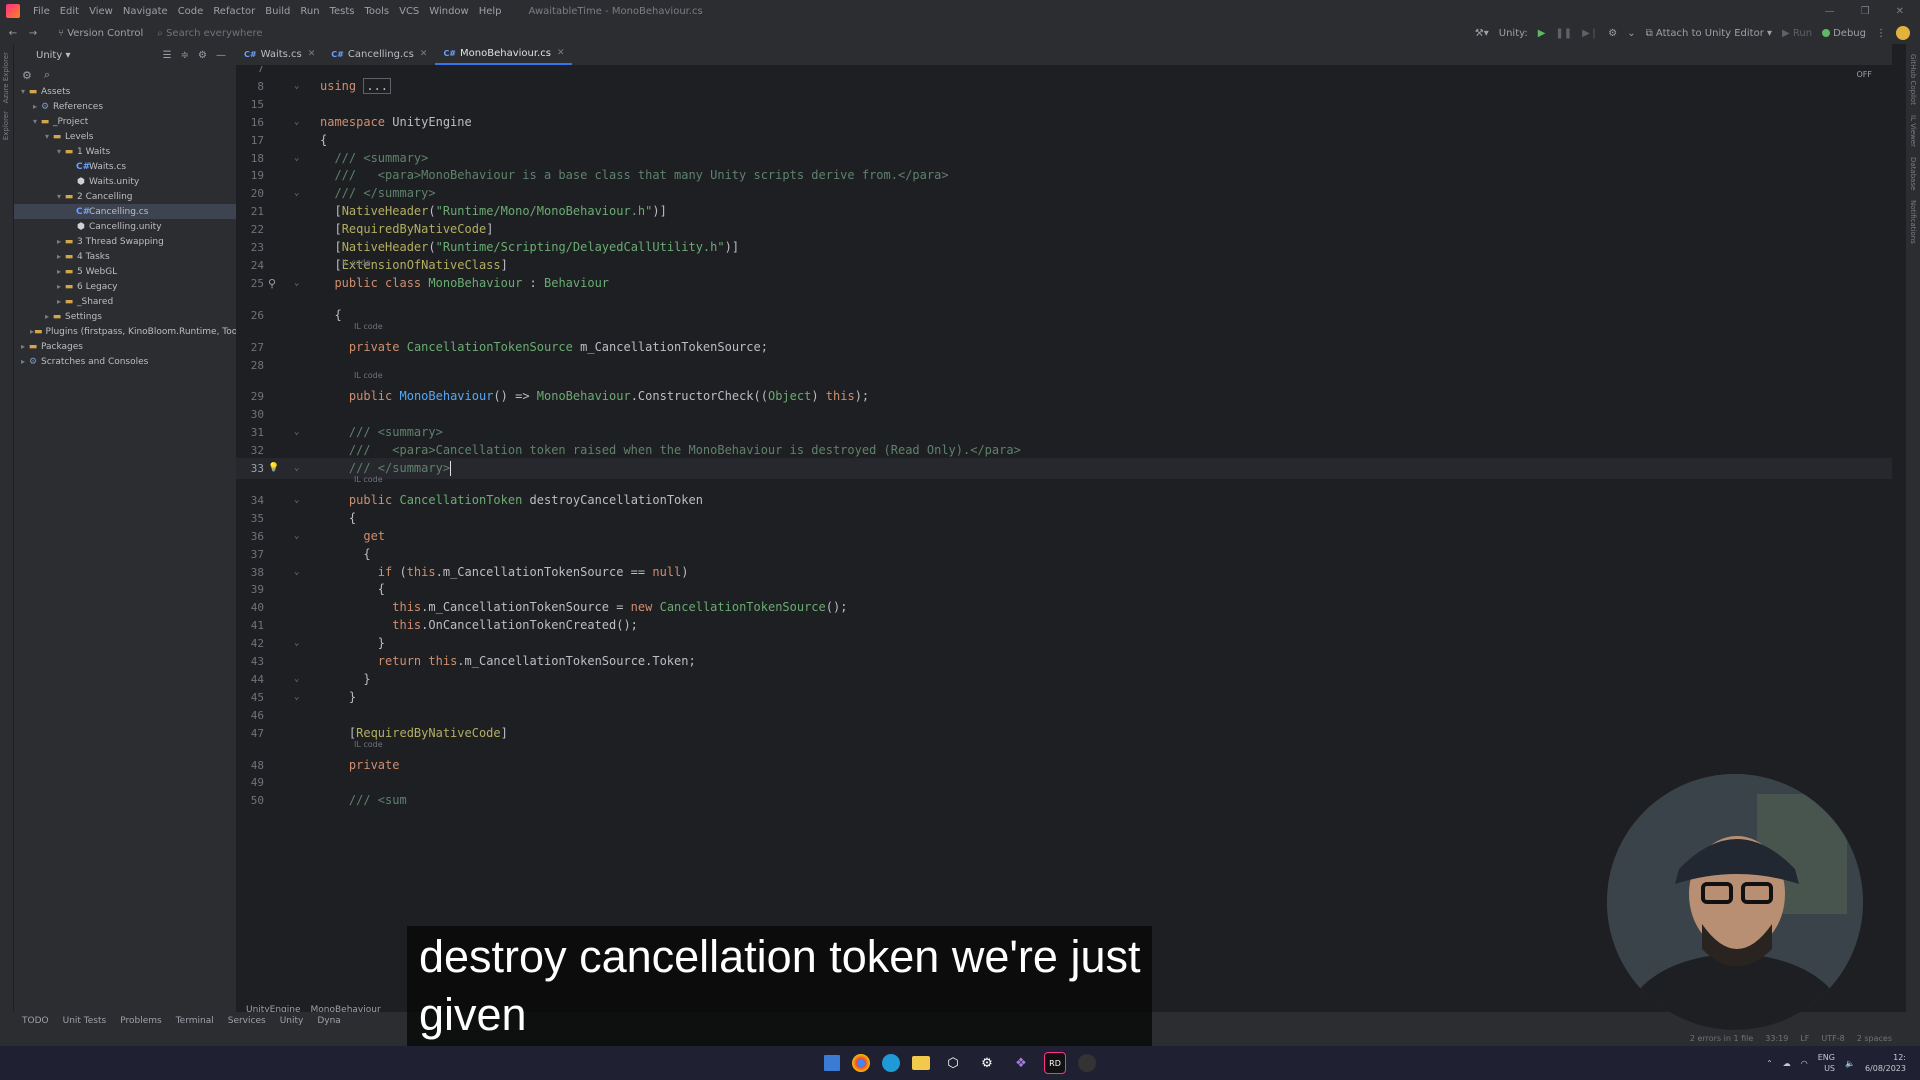 Image resolution: width=1920 pixels, height=1080 pixels. What do you see at coordinates (247, 1021) in the screenshot?
I see `bottom-tab-services: Services` at bounding box center [247, 1021].